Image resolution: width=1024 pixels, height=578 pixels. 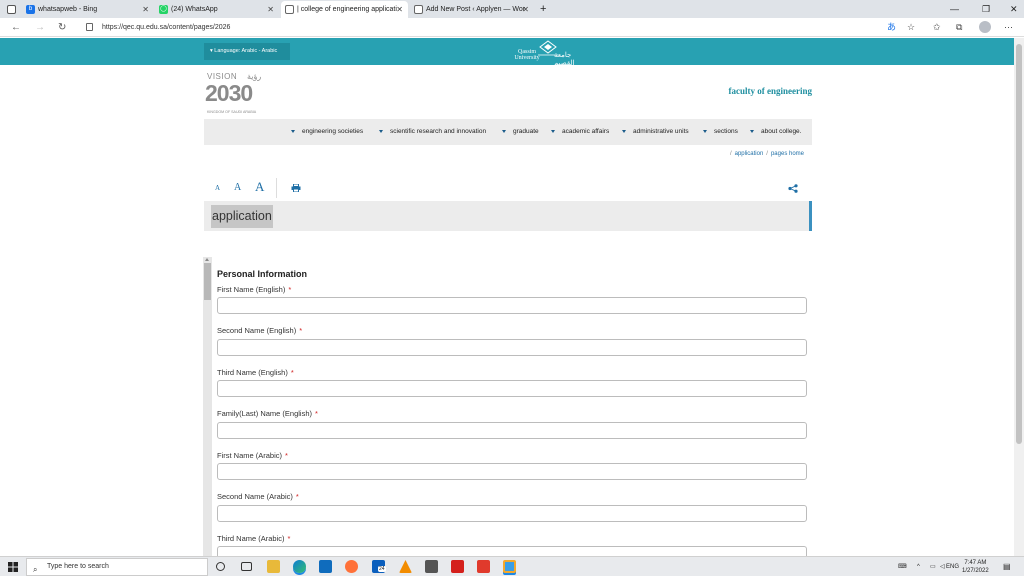 What do you see at coordinates (292, 372) in the screenshot?
I see `required-marker: *` at bounding box center [292, 372].